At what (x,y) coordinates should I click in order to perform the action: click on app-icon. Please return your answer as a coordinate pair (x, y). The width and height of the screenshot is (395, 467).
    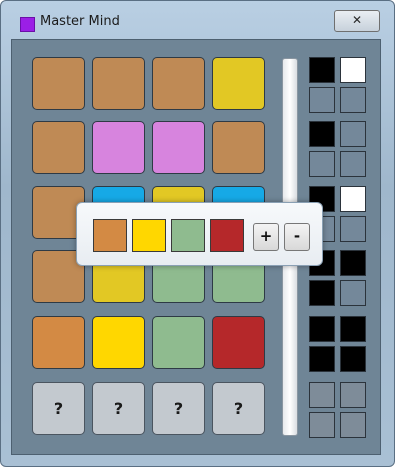
    Looking at the image, I should click on (27, 24).